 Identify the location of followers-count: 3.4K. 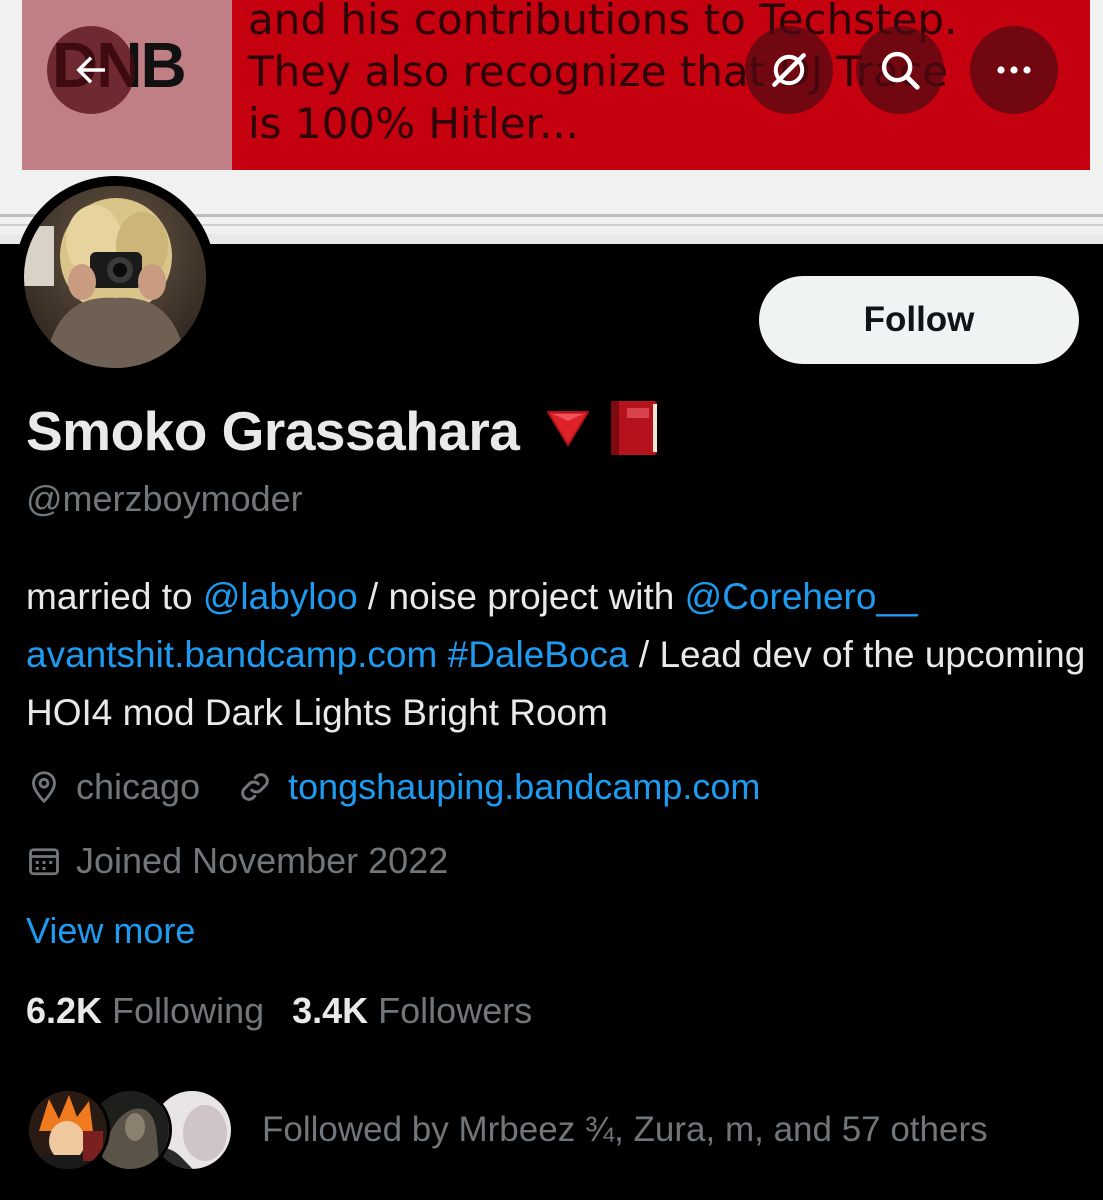
(330, 1010).